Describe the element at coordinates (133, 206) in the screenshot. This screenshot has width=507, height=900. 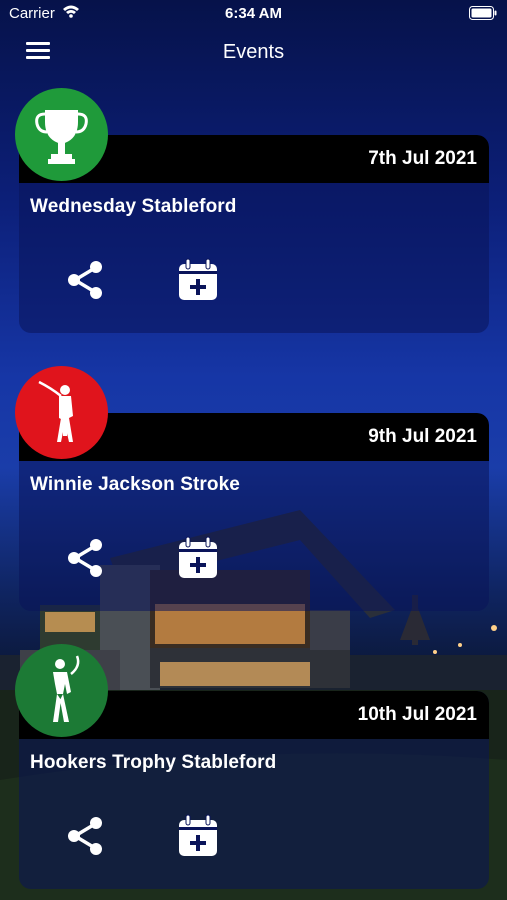
I see `event-name: Wednesday Stableford` at that location.